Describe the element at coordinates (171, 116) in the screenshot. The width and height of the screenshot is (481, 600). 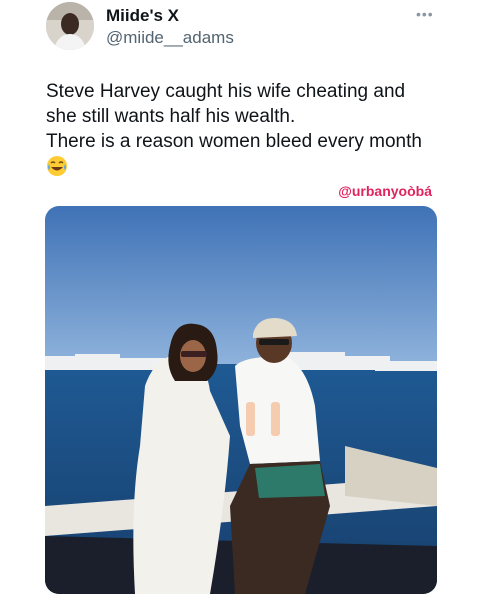
I see `tweet-text-line: she still wants half his wealth.` at that location.